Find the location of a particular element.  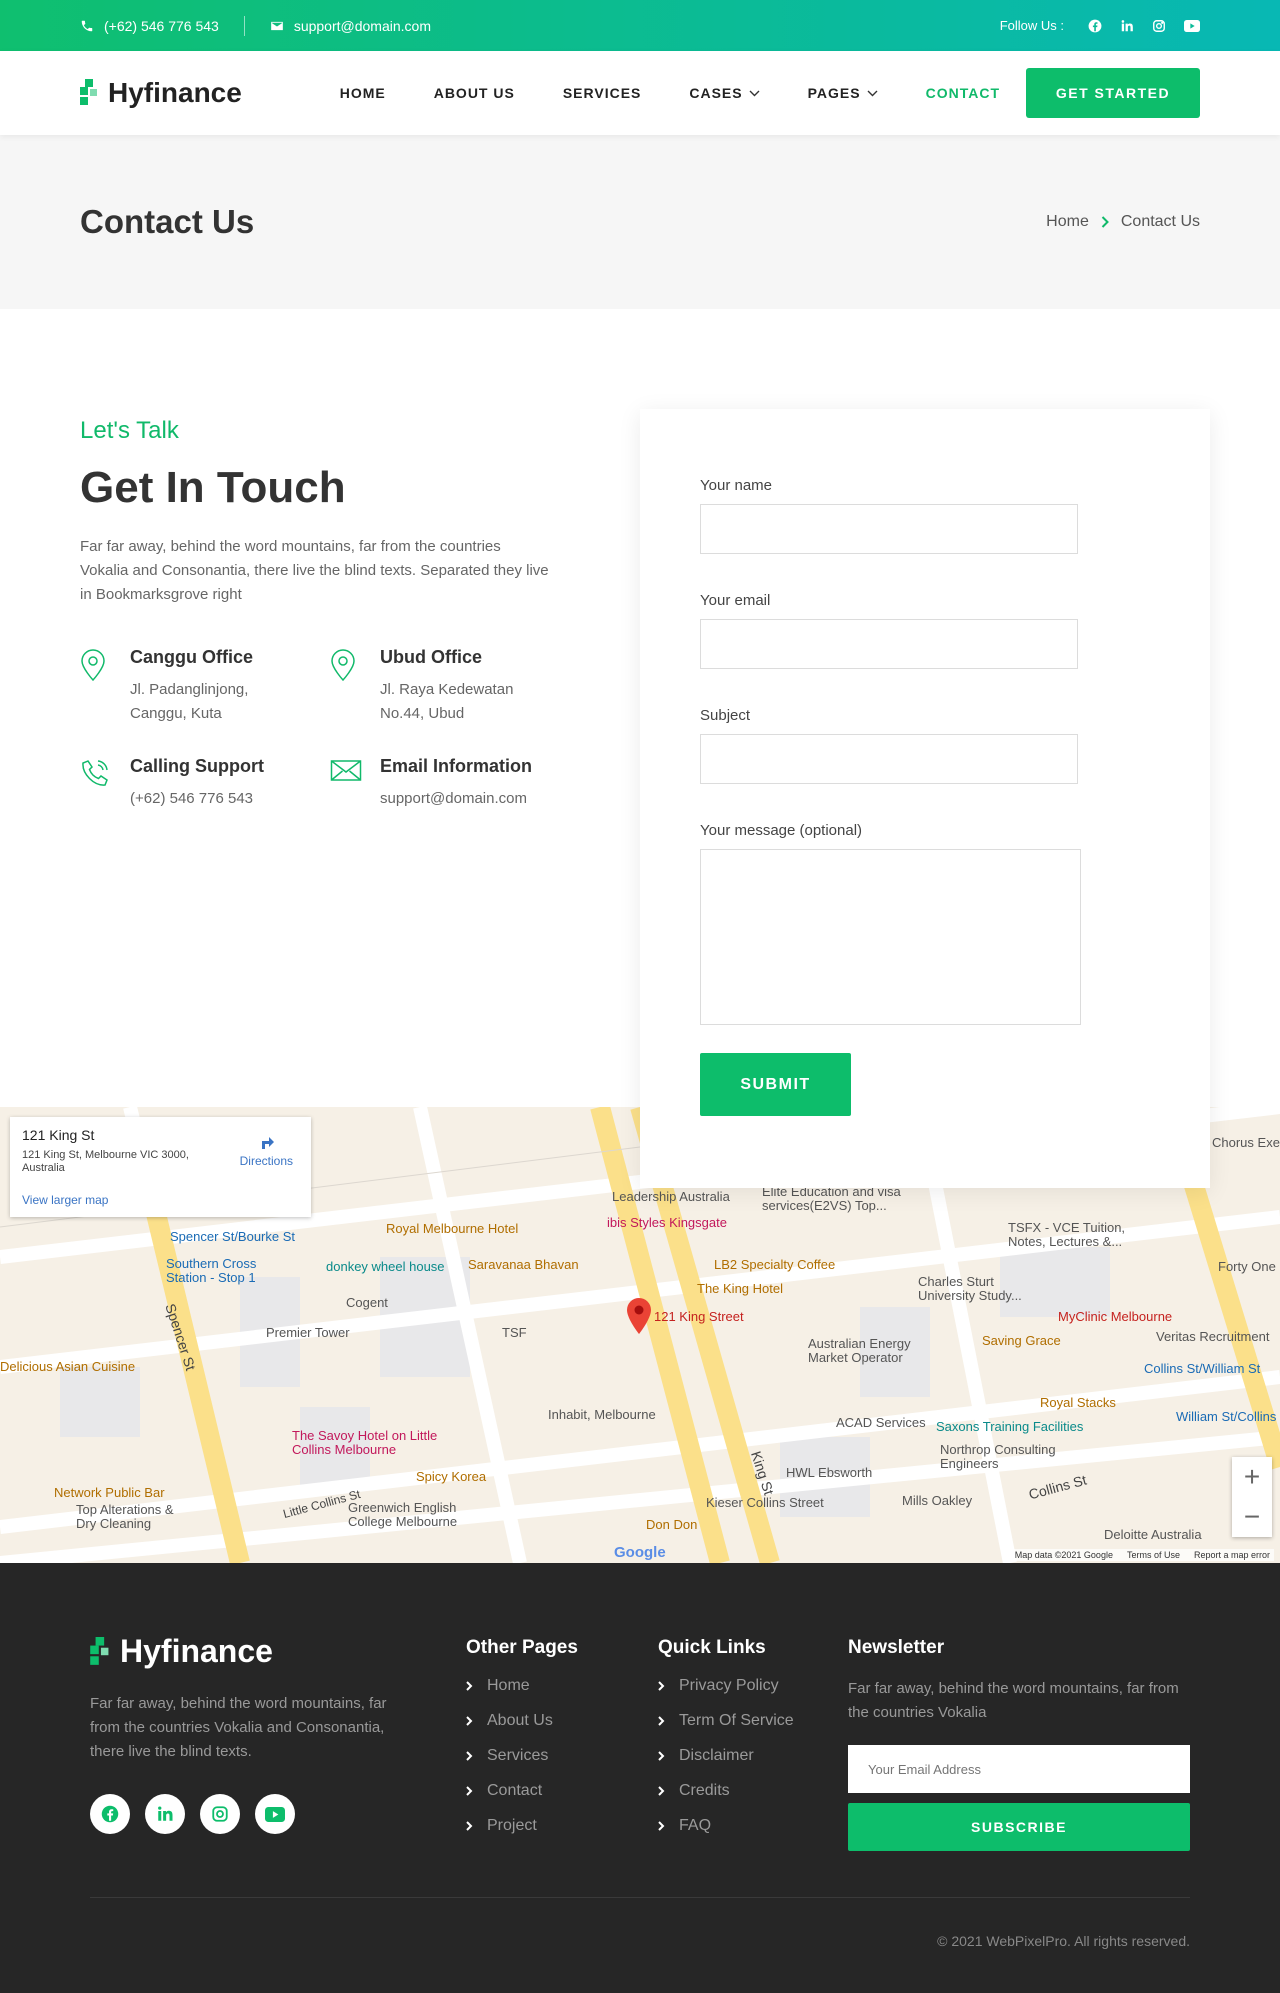

breadcrumb-home: Home is located at coordinates (1067, 222).